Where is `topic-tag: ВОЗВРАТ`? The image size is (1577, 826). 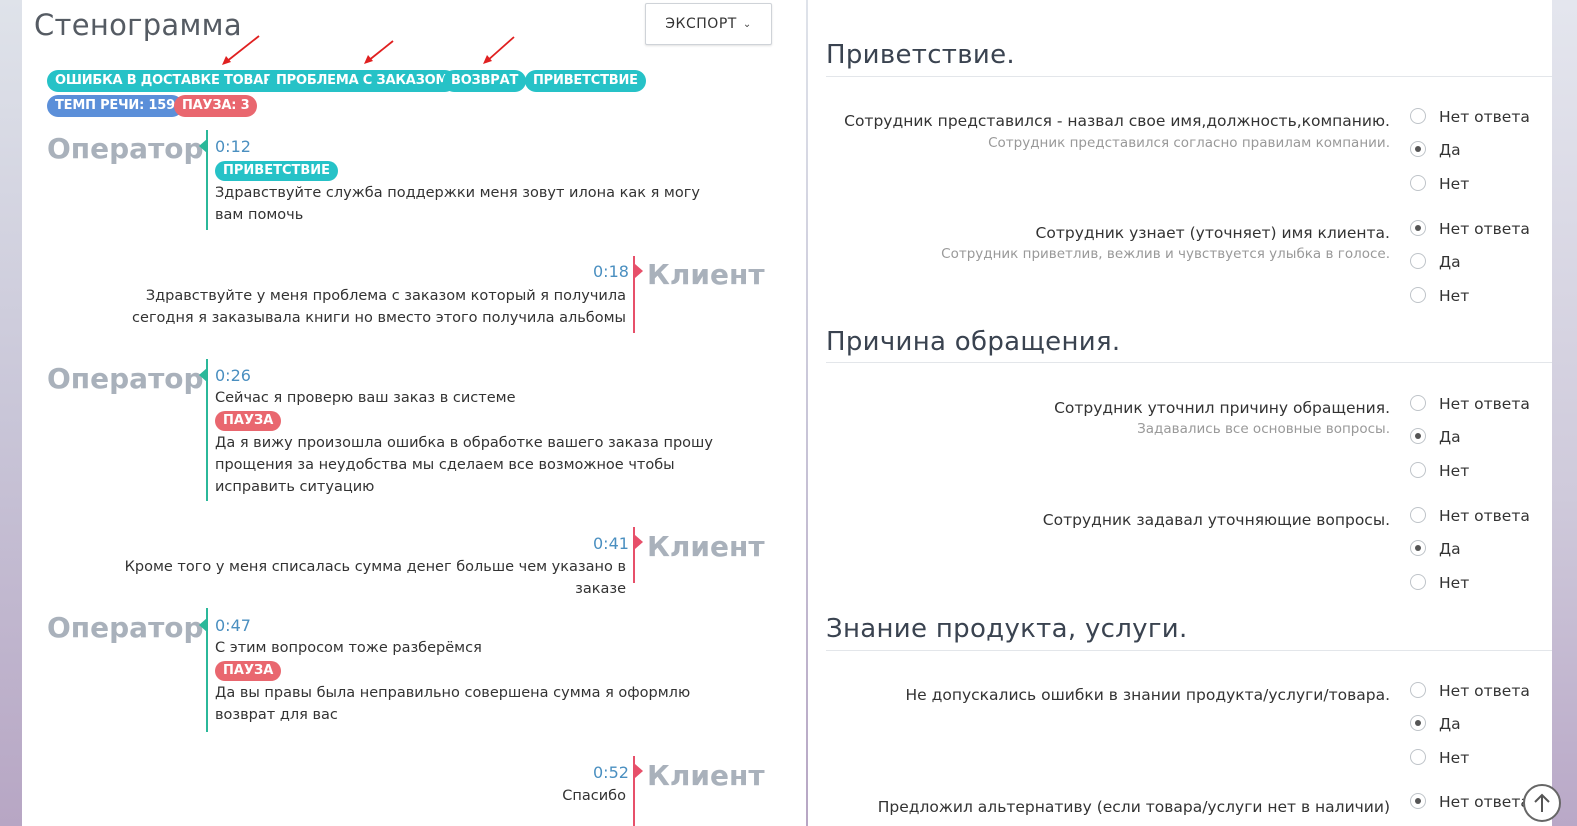
topic-tag: ВОЗВРАТ is located at coordinates (485, 81).